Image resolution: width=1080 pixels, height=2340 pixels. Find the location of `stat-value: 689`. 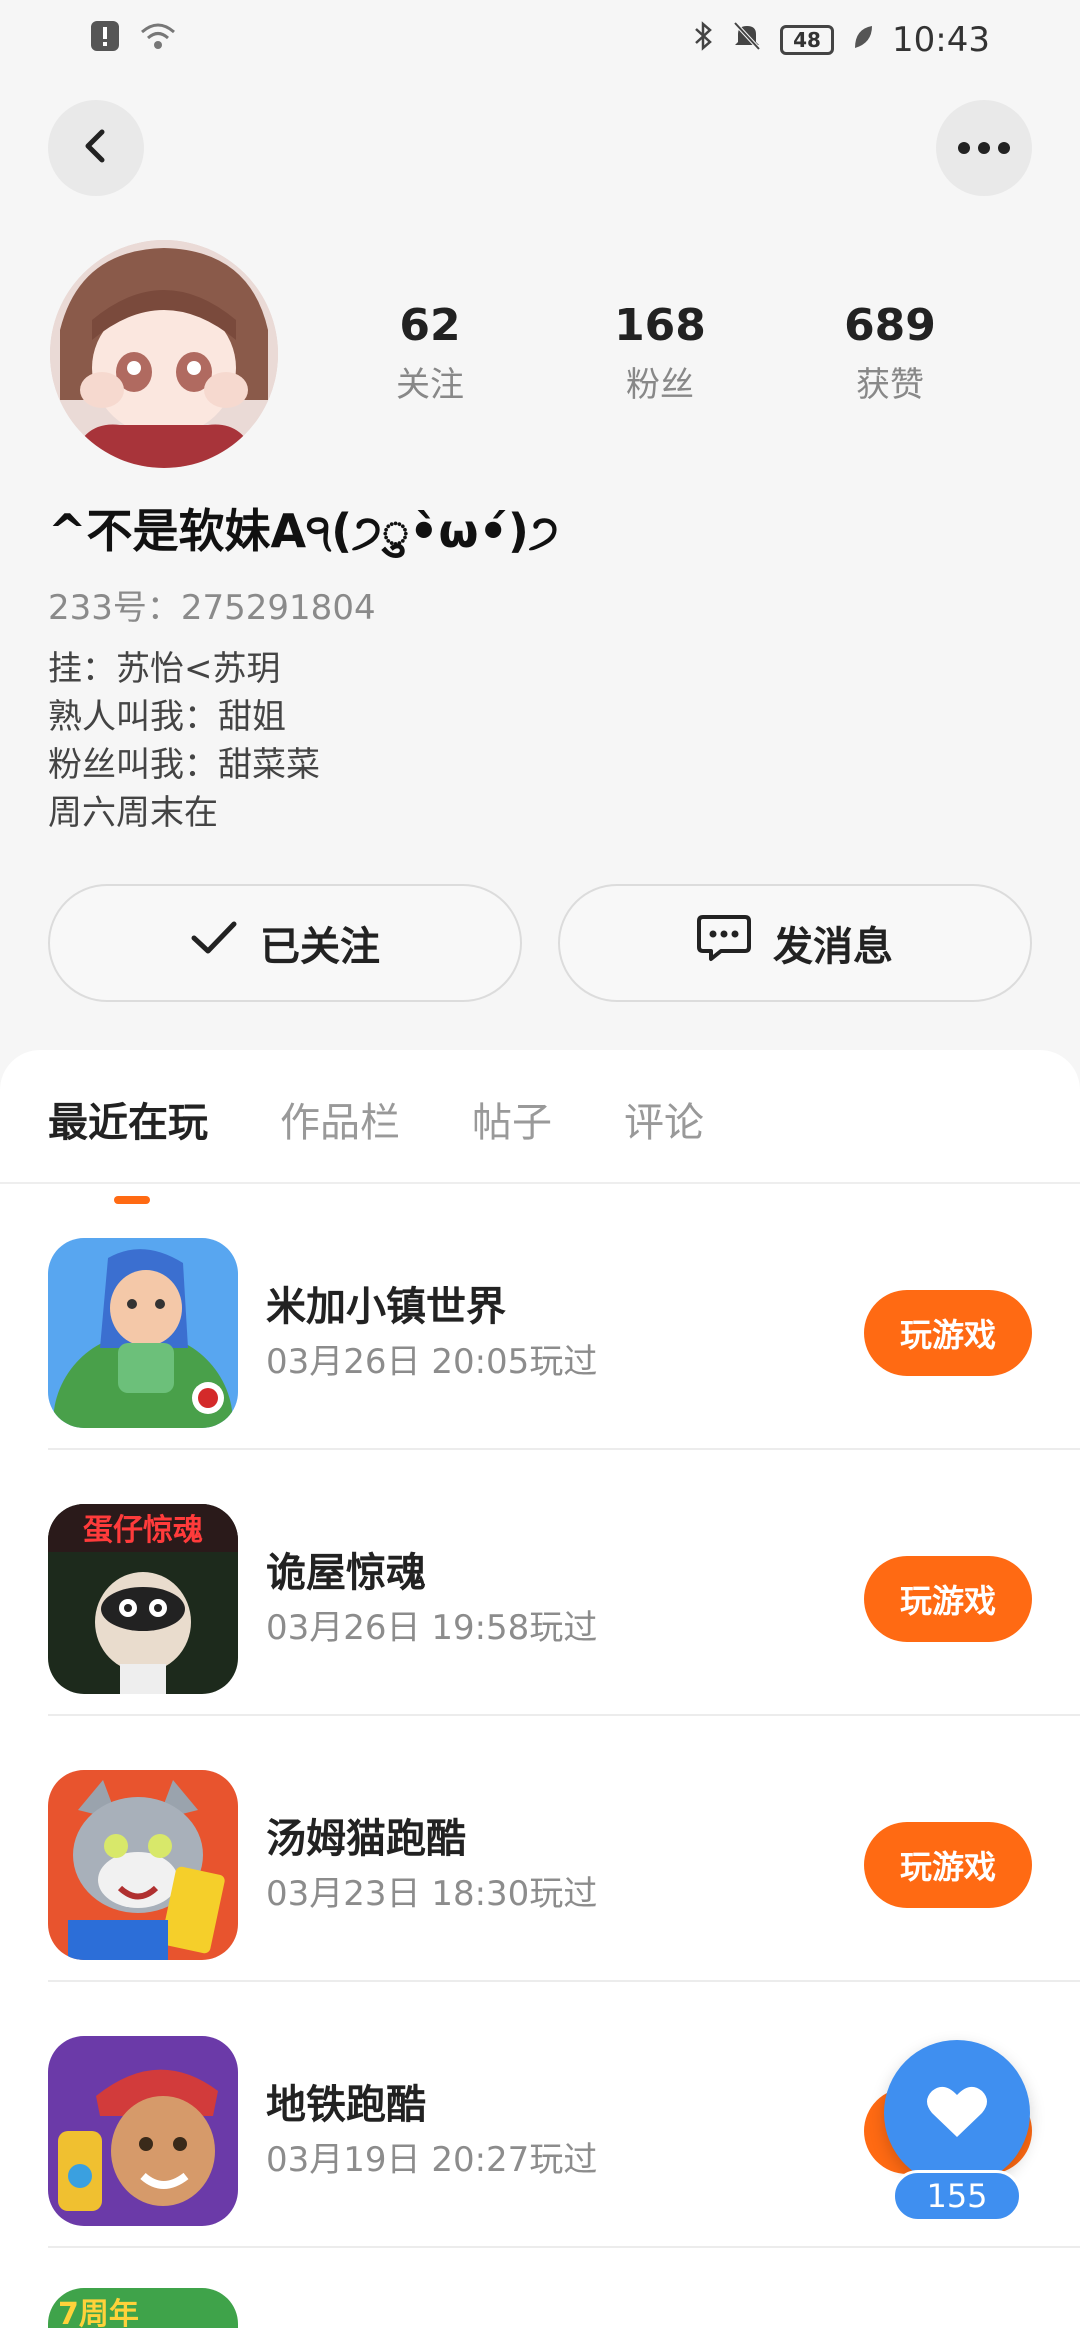

stat-value: 689 is located at coordinates (890, 325).